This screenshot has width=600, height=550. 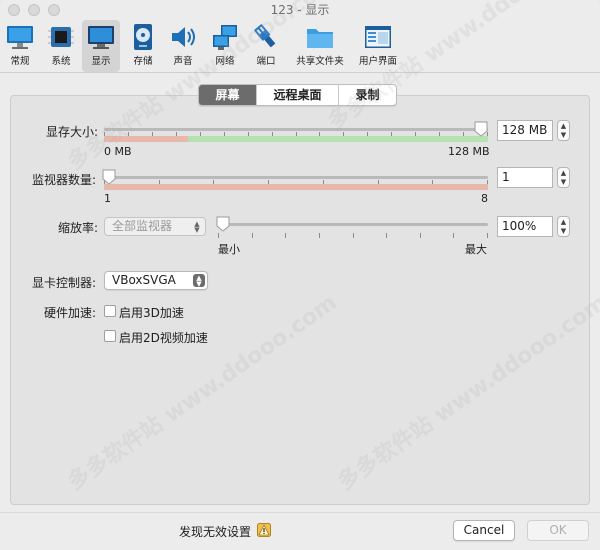 I want to click on ui-window-icon, so click(x=378, y=37).